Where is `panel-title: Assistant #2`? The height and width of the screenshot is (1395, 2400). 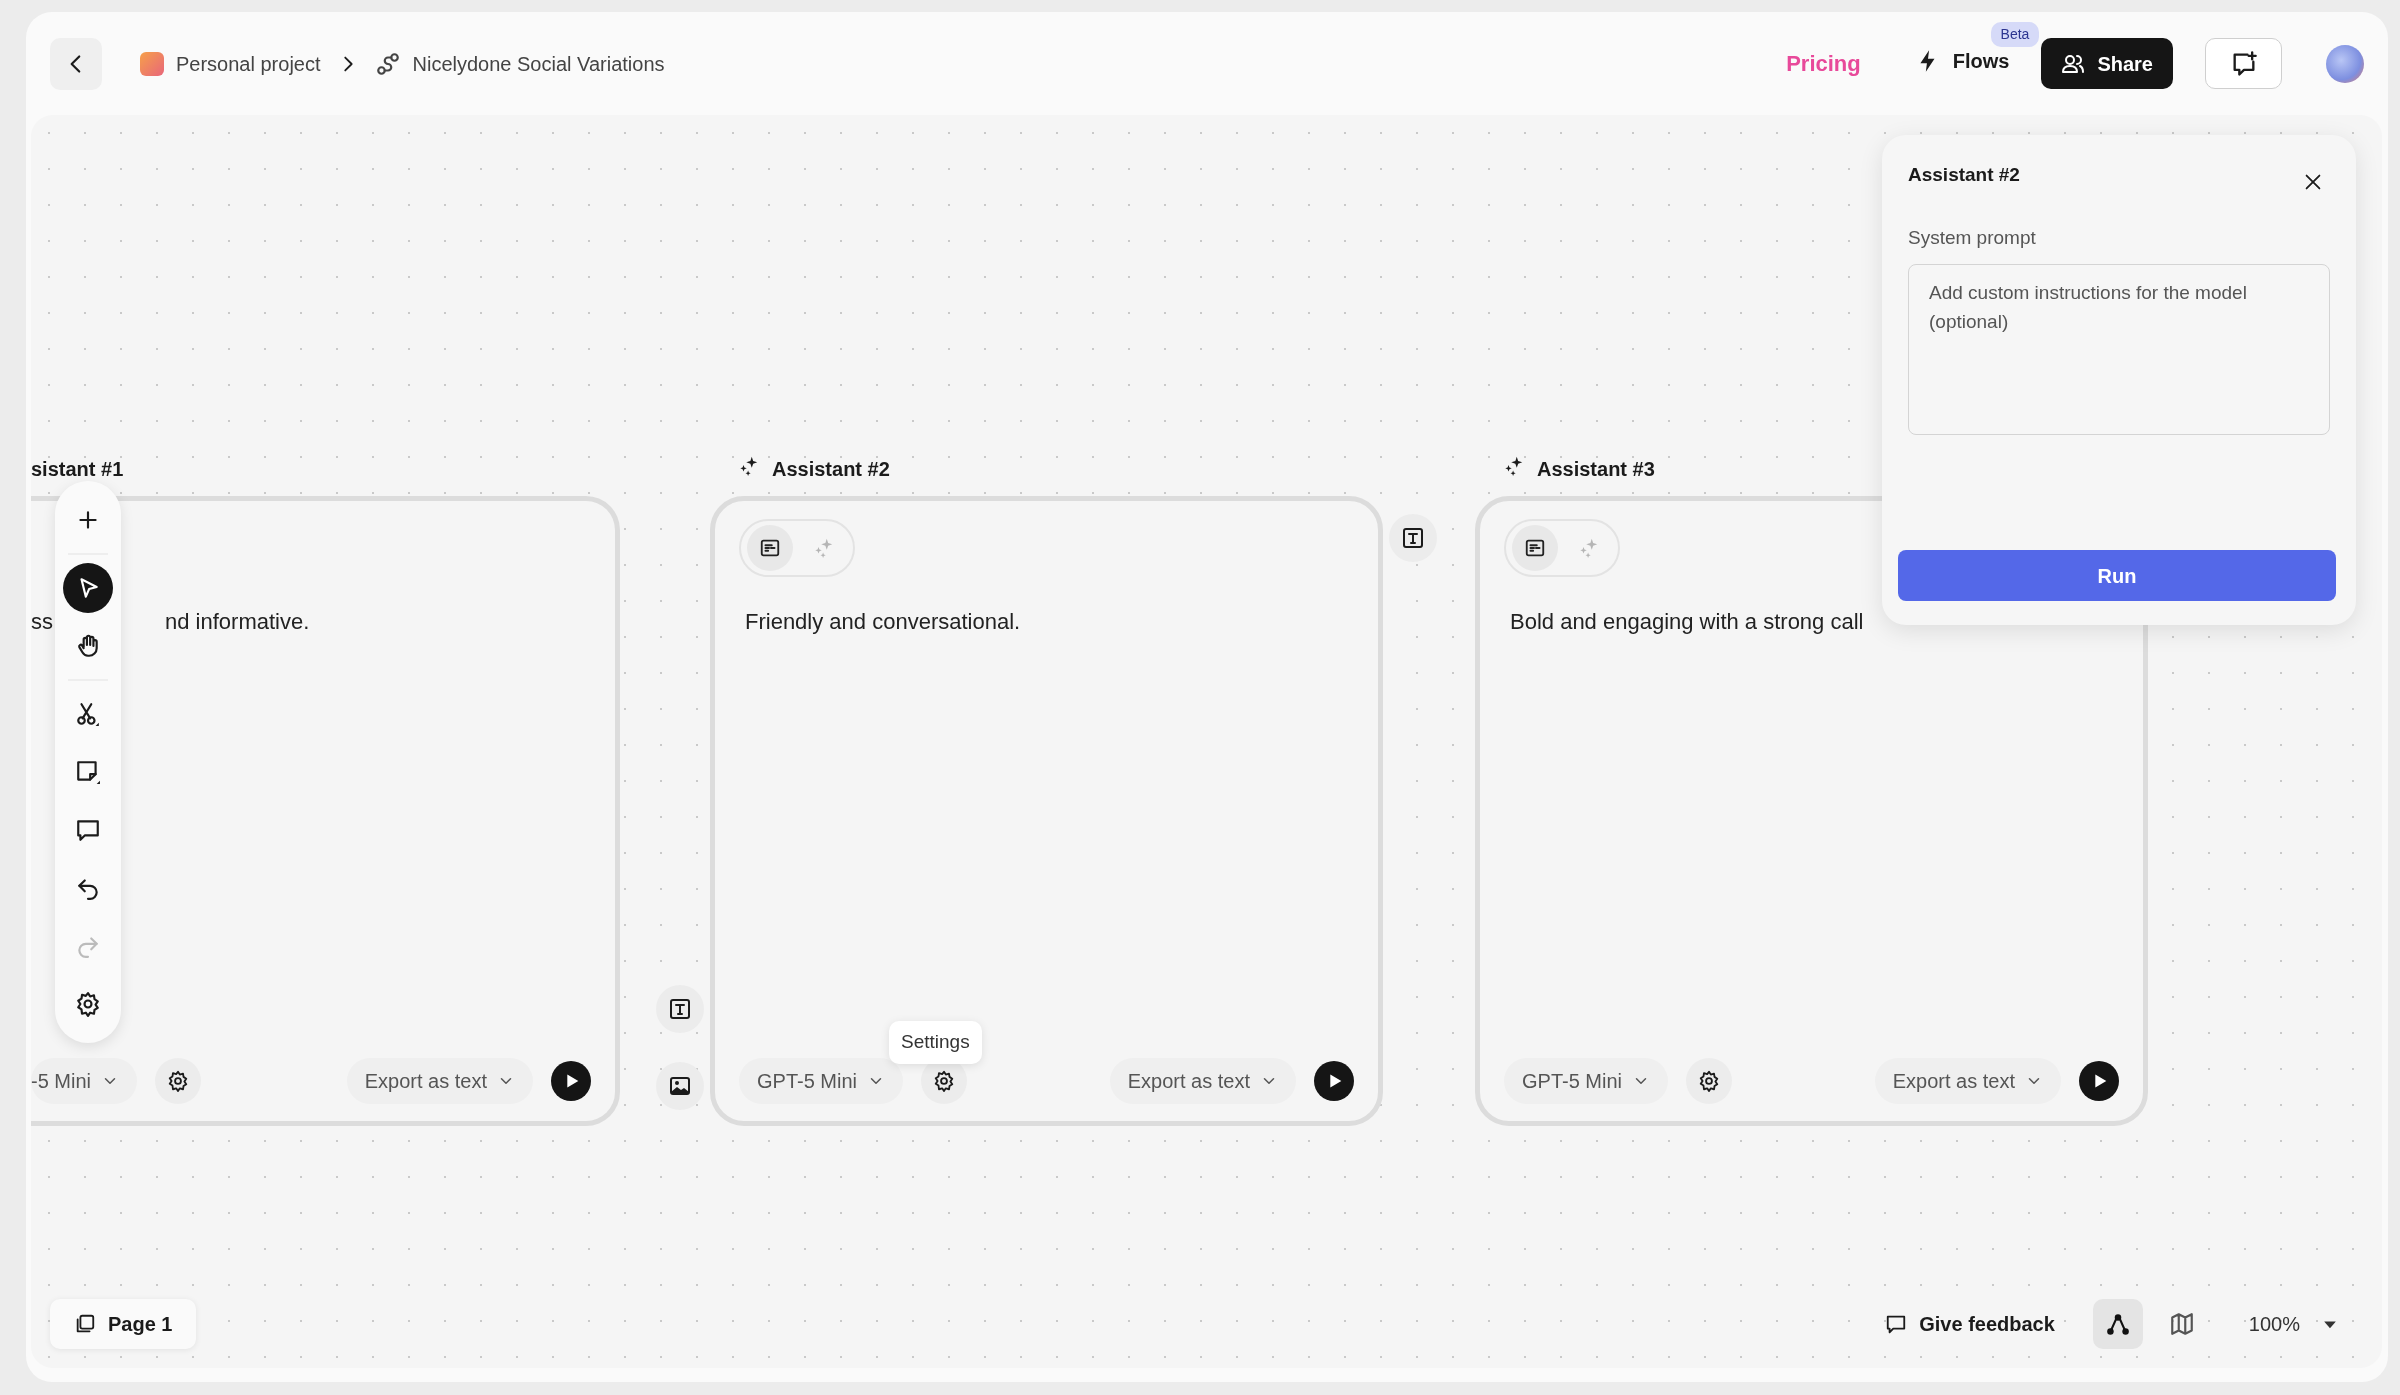
panel-title: Assistant #2 is located at coordinates (1964, 175).